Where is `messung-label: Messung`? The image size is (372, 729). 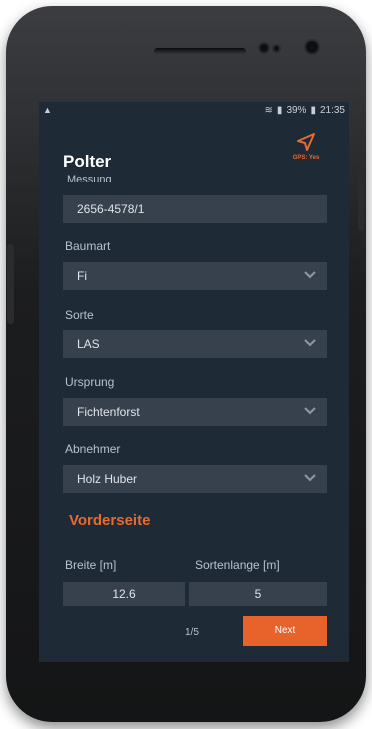 messung-label: Messung is located at coordinates (89, 178).